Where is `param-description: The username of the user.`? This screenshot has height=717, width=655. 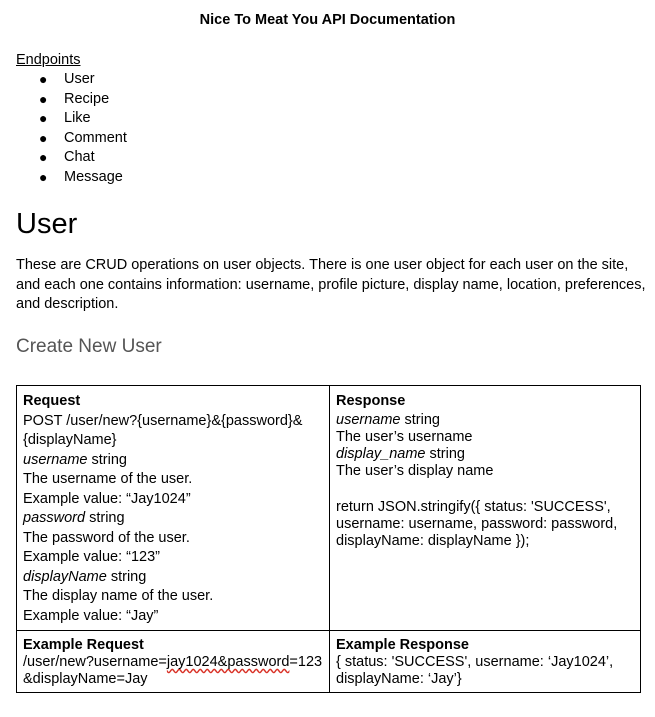
param-description: The username of the user. is located at coordinates (108, 479).